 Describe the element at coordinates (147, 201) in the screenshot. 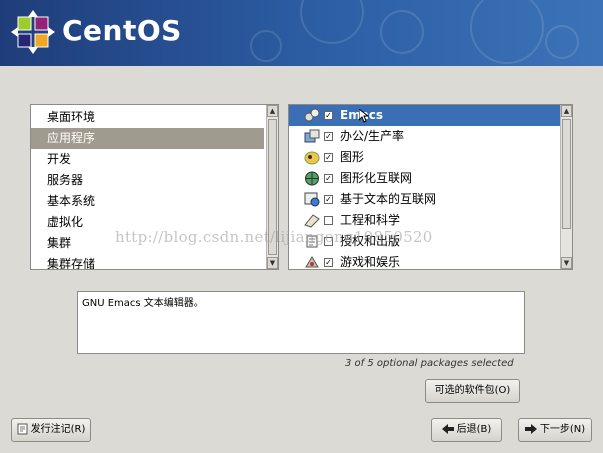

I see `category-item: 基本系统` at that location.